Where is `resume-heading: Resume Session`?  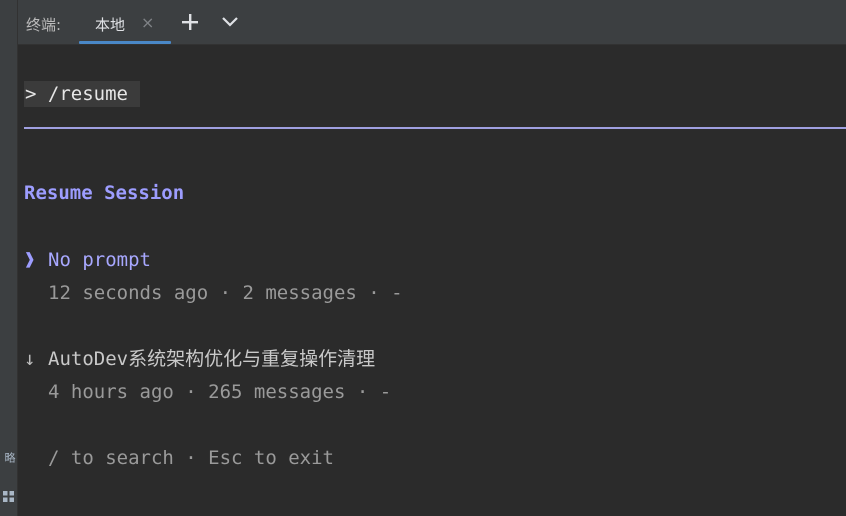 resume-heading: Resume Session is located at coordinates (104, 193).